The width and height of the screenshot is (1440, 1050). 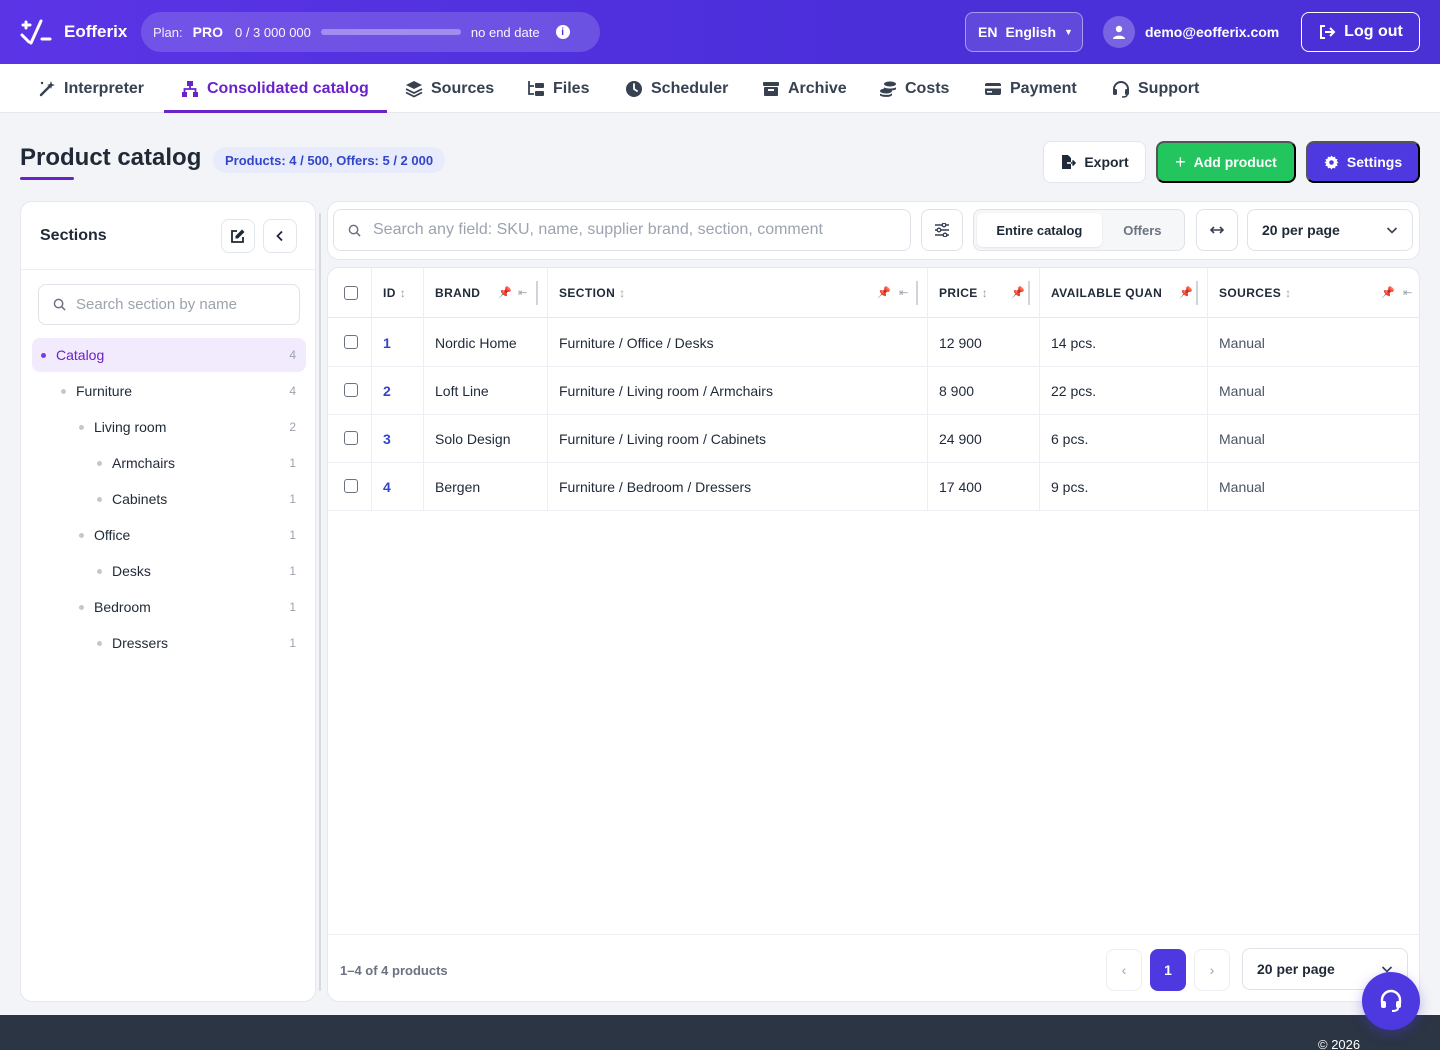 I want to click on info-icon: i, so click(x=562, y=32).